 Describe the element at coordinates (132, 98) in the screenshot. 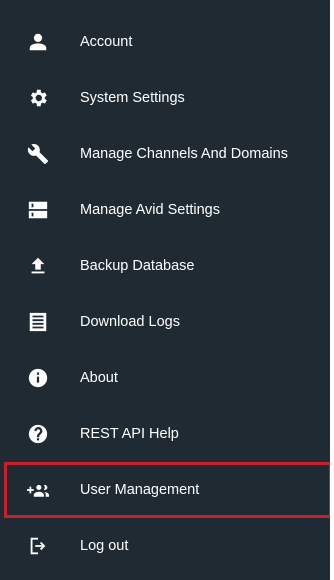

I see `menu-item-label: System Settings` at that location.